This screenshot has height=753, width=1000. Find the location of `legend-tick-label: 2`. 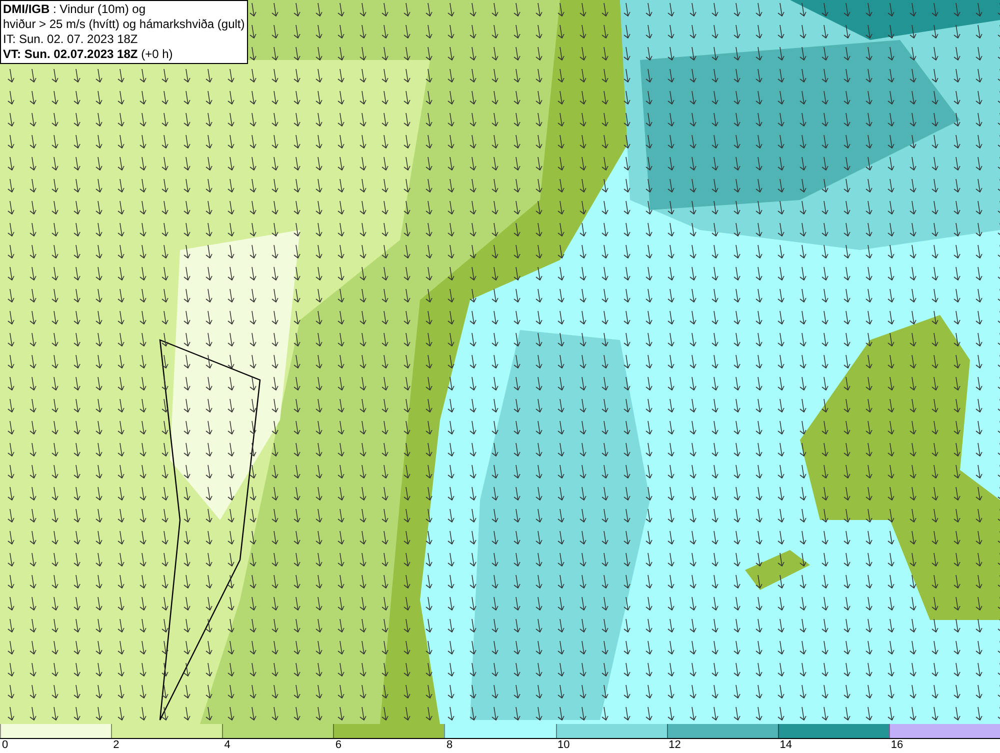

legend-tick-label: 2 is located at coordinates (116, 745).